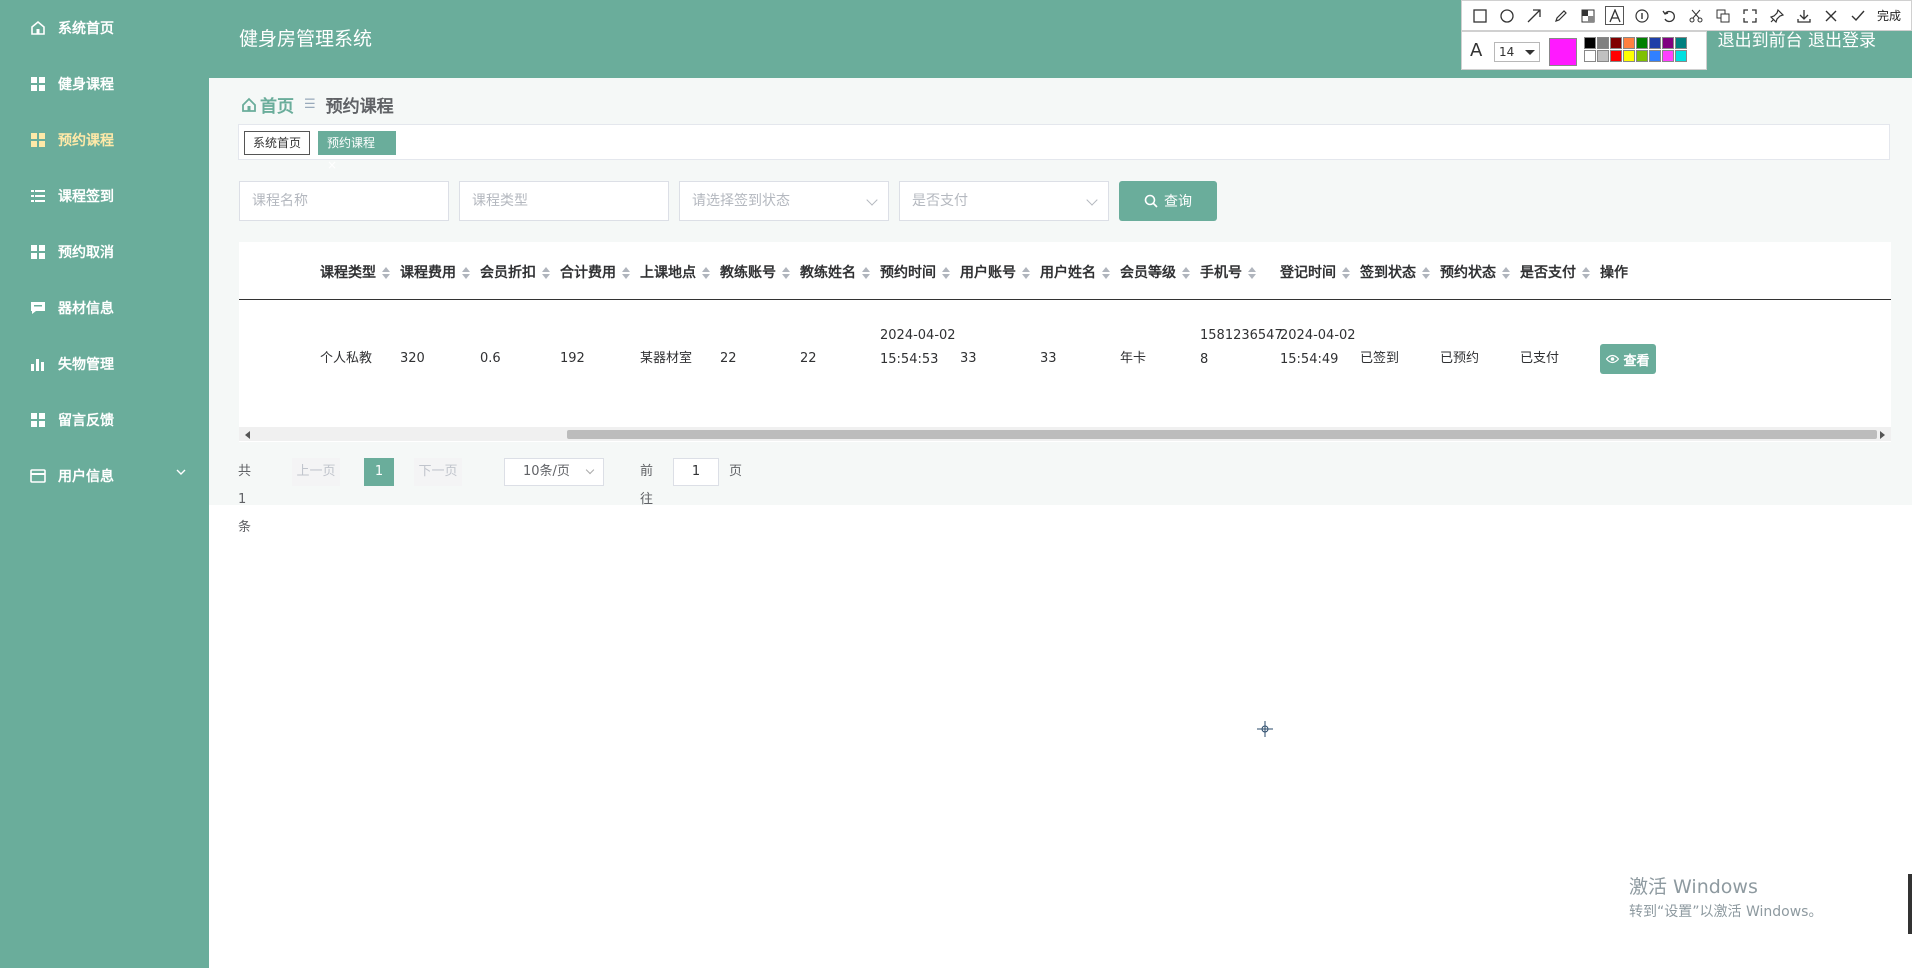 Image resolution: width=1912 pixels, height=968 pixels. I want to click on col-header: 合计费用, so click(595, 272).